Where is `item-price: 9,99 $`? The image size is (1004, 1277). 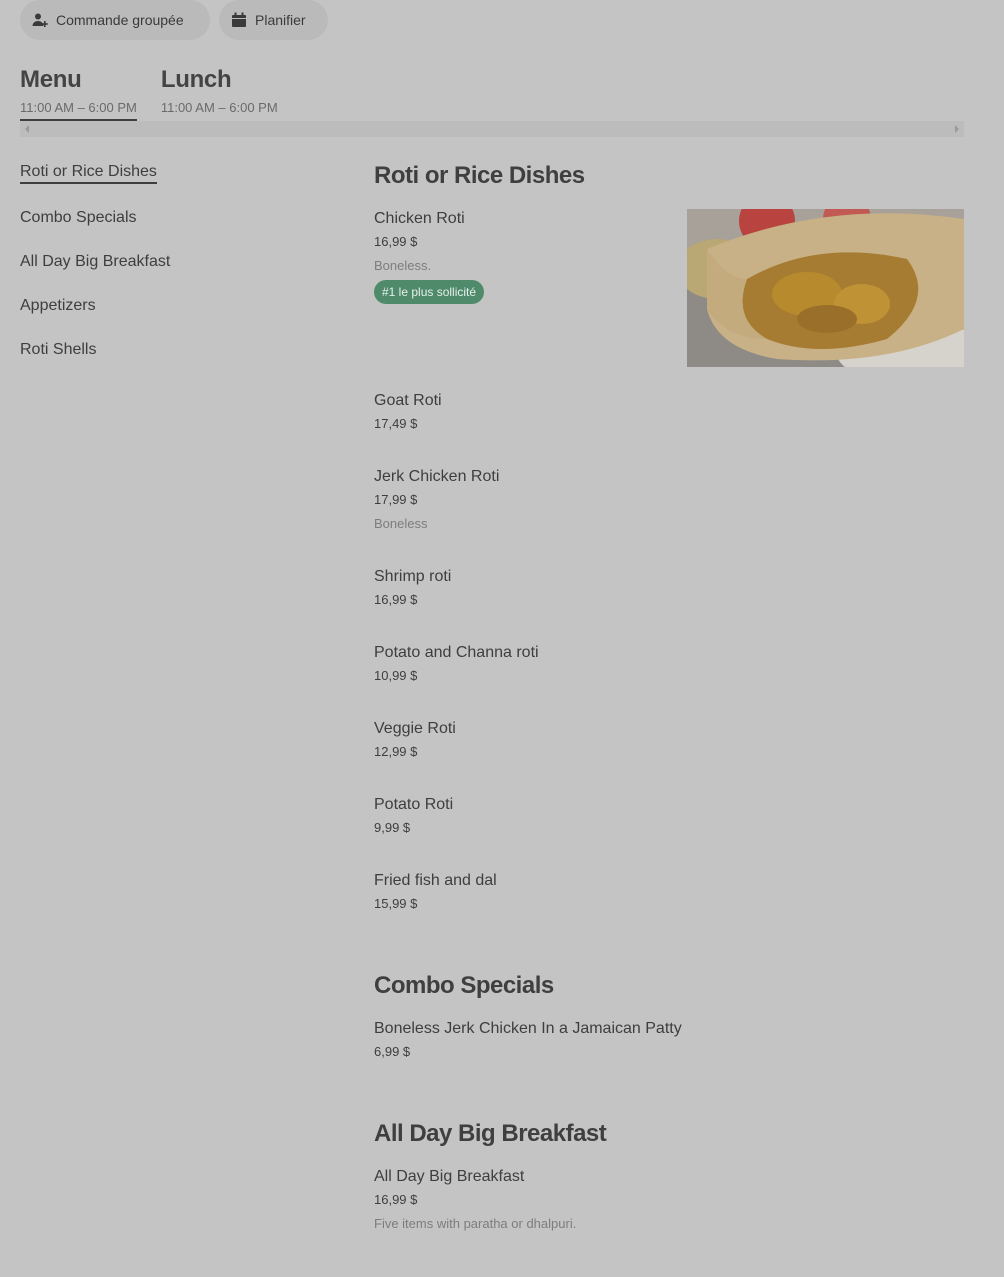 item-price: 9,99 $ is located at coordinates (392, 827).